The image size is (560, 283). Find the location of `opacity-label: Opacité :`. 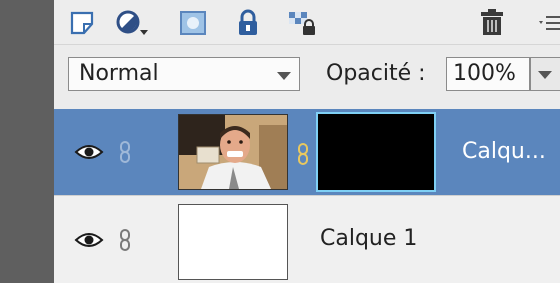

opacity-label: Opacité : is located at coordinates (376, 73).